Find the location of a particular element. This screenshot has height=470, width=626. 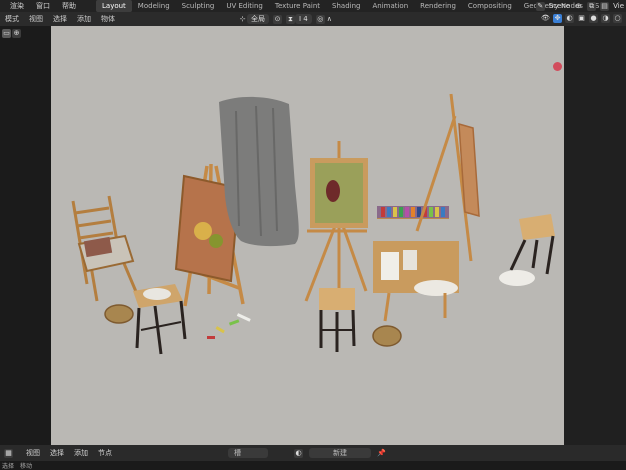

menu-add: 添加 is located at coordinates (84, 19).